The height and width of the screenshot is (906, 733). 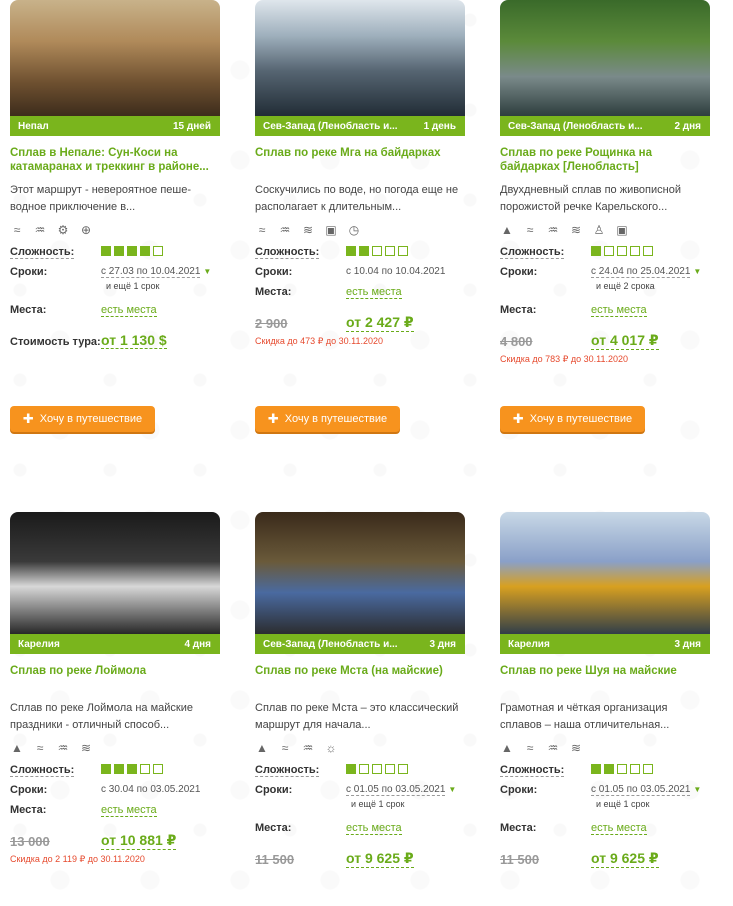 I want to click on timer-icon: ◷, so click(x=354, y=230).